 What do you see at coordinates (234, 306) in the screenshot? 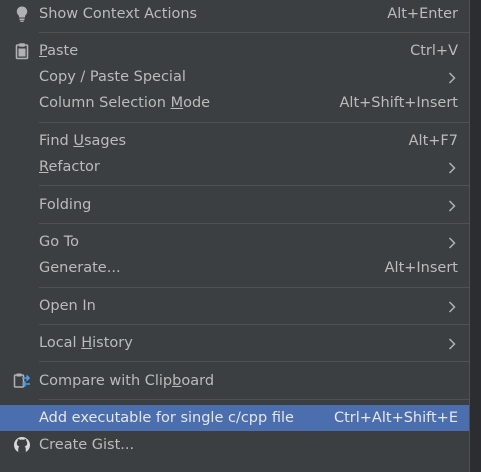
I see `menu-item-open-in: Open In` at bounding box center [234, 306].